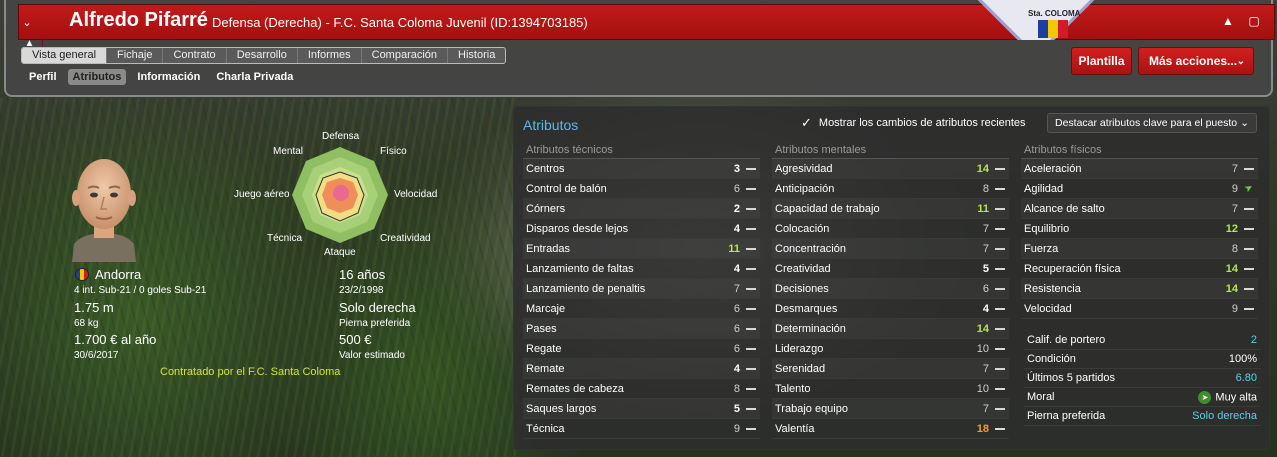 The width and height of the screenshot is (1277, 457). Describe the element at coordinates (405, 55) in the screenshot. I see `tab-comparacion: Comparación` at that location.